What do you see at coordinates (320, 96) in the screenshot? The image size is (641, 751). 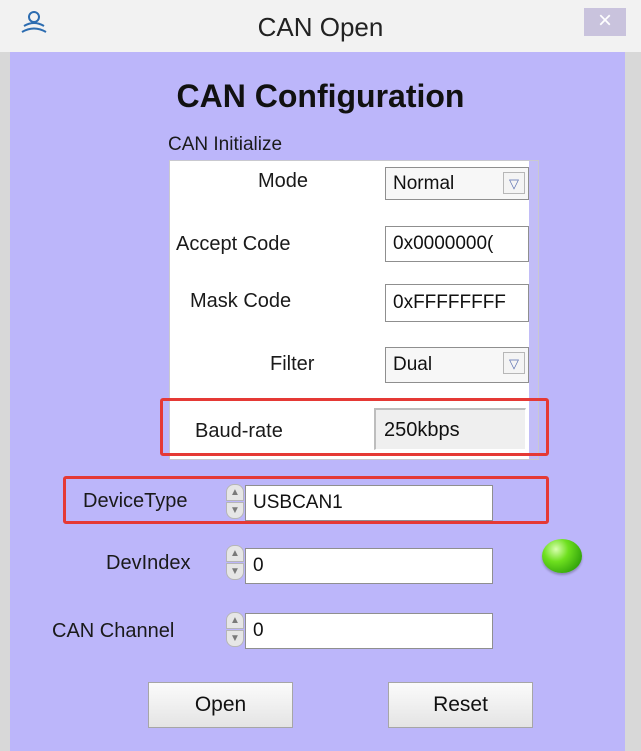 I see `page-title: CAN Configuration` at bounding box center [320, 96].